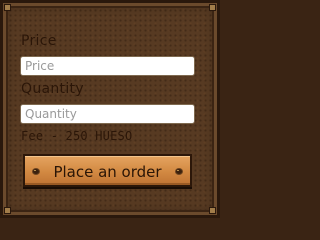 This screenshot has width=320, height=240. Describe the element at coordinates (107, 66) in the screenshot. I see `price-input` at that location.